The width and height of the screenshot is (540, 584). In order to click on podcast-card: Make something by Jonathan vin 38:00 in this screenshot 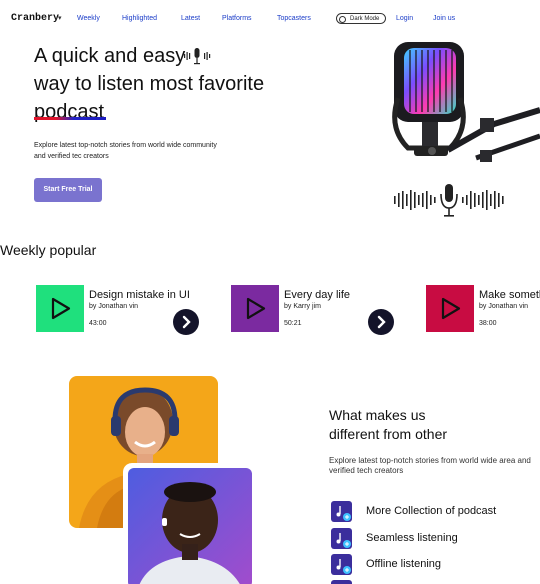, I will do `click(483, 309)`.